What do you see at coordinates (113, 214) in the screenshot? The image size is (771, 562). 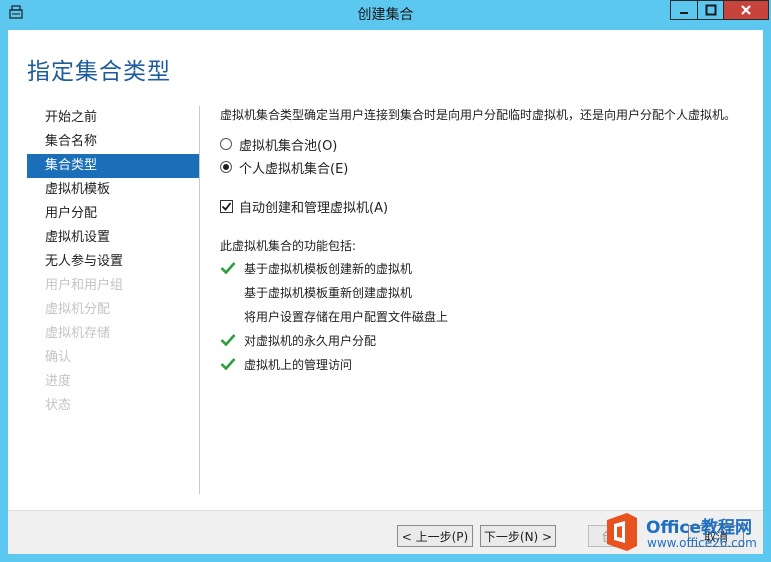 I see `nav-item-user-assignment: 用户分配` at bounding box center [113, 214].